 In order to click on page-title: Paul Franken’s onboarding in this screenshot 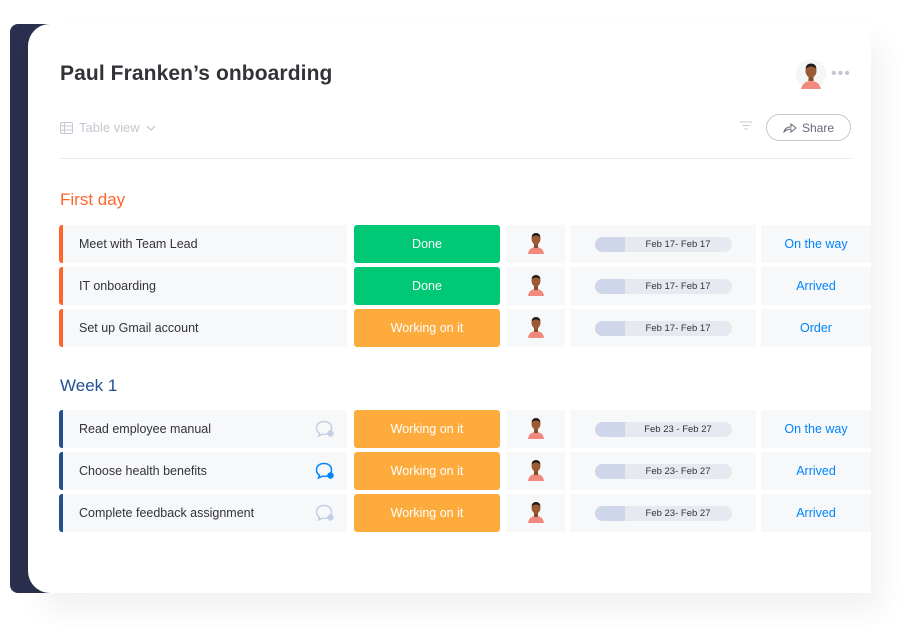, I will do `click(196, 73)`.